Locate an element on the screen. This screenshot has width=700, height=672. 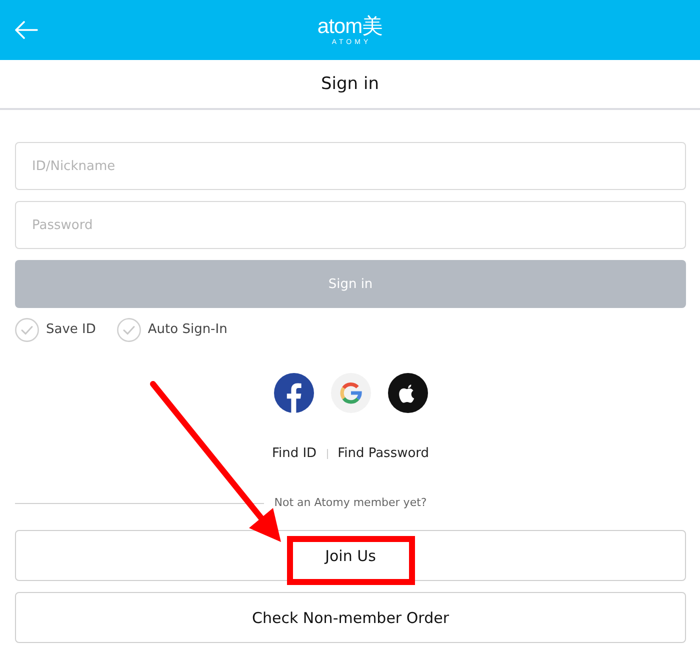
find-link: Find ID is located at coordinates (294, 454).